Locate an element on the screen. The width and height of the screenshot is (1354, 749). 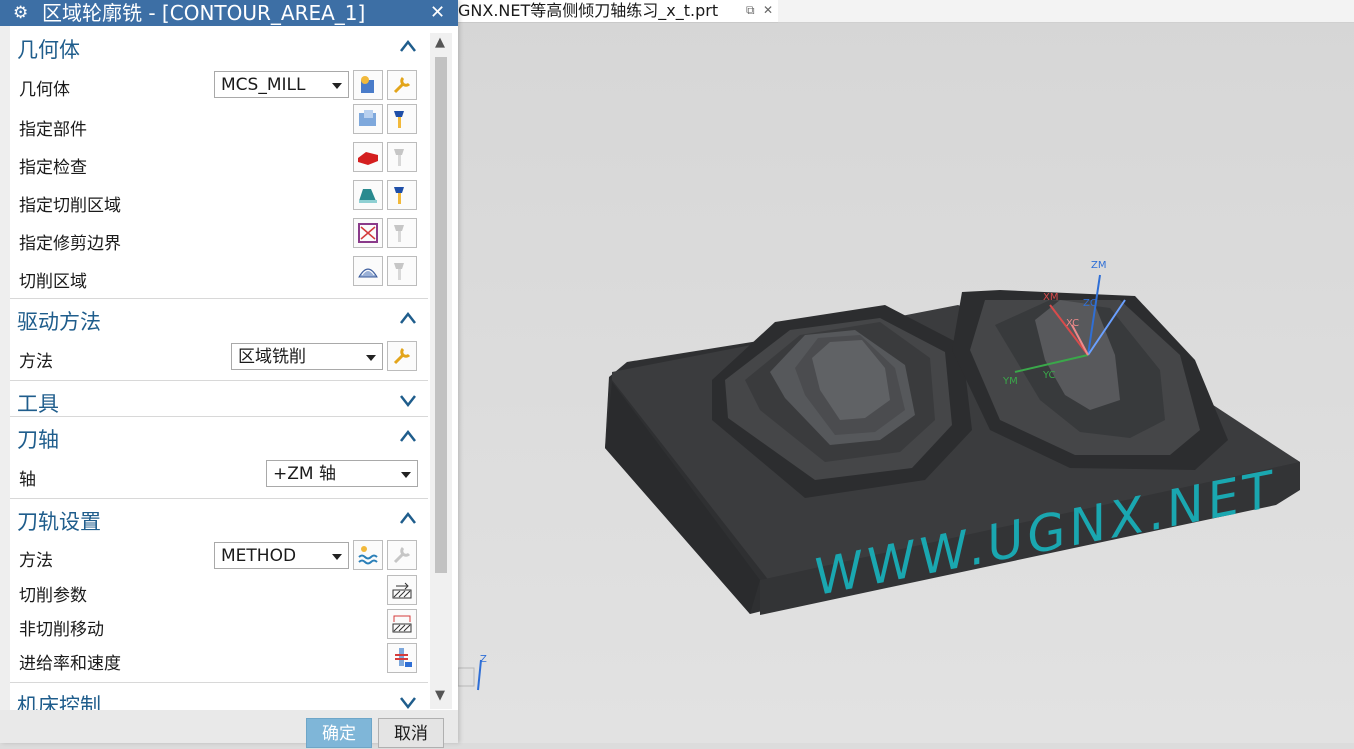
display-trim-boundary-button is located at coordinates (402, 233).